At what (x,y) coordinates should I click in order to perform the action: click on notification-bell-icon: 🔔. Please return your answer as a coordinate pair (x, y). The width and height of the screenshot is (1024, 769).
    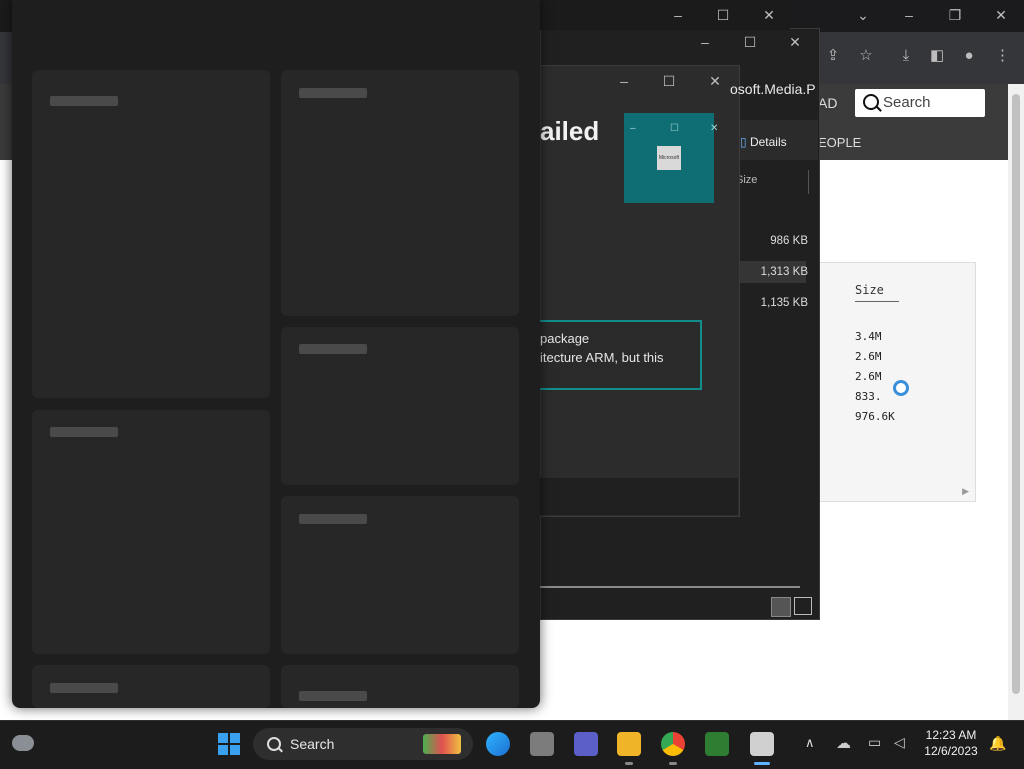
    Looking at the image, I should click on (997, 743).